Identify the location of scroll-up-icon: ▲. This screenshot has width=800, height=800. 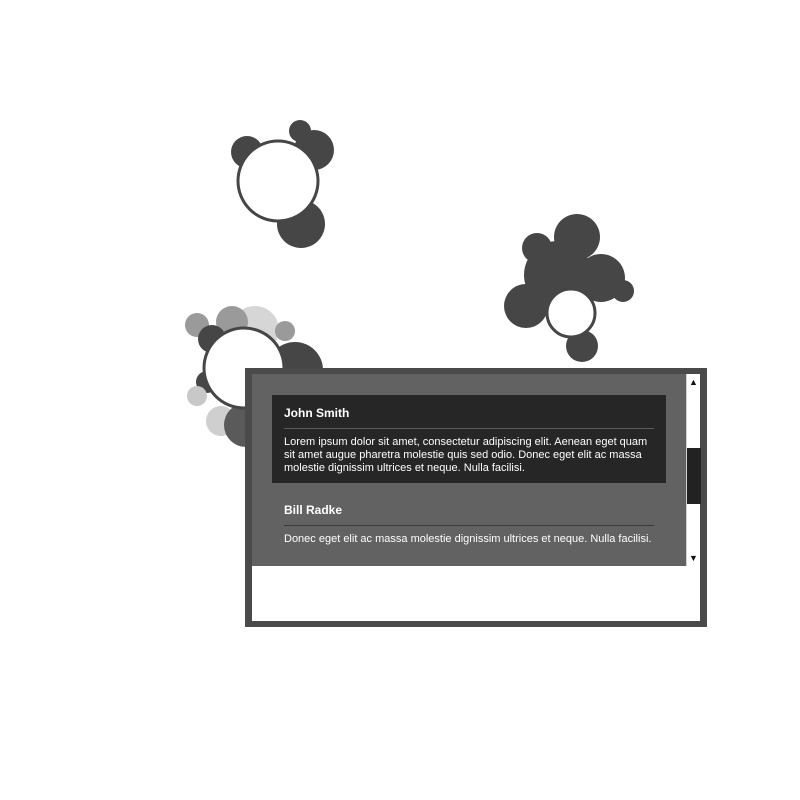
(693, 382).